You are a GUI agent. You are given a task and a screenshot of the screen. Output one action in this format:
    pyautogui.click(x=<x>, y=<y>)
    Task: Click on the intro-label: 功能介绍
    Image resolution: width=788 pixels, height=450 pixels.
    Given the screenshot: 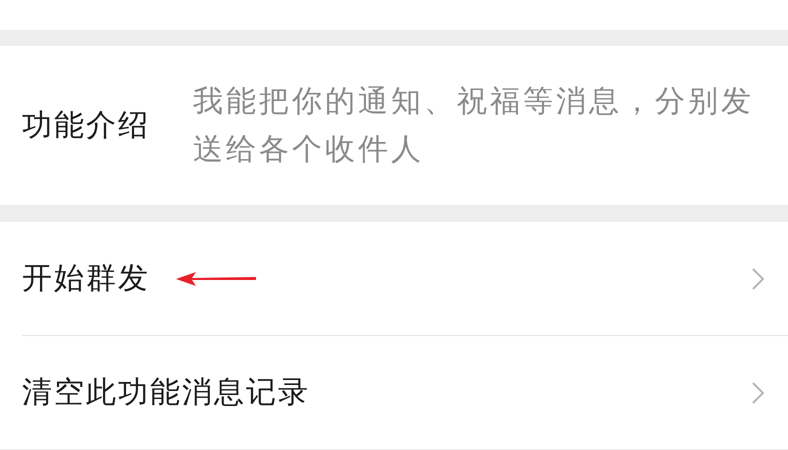 What is the action you would take?
    pyautogui.click(x=86, y=126)
    